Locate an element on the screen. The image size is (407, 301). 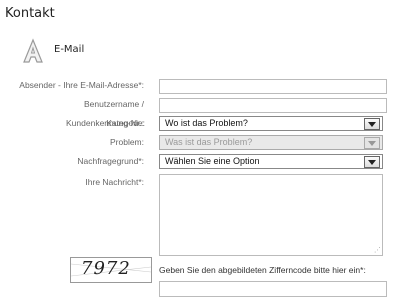
page-title: Kontakt is located at coordinates (30, 13).